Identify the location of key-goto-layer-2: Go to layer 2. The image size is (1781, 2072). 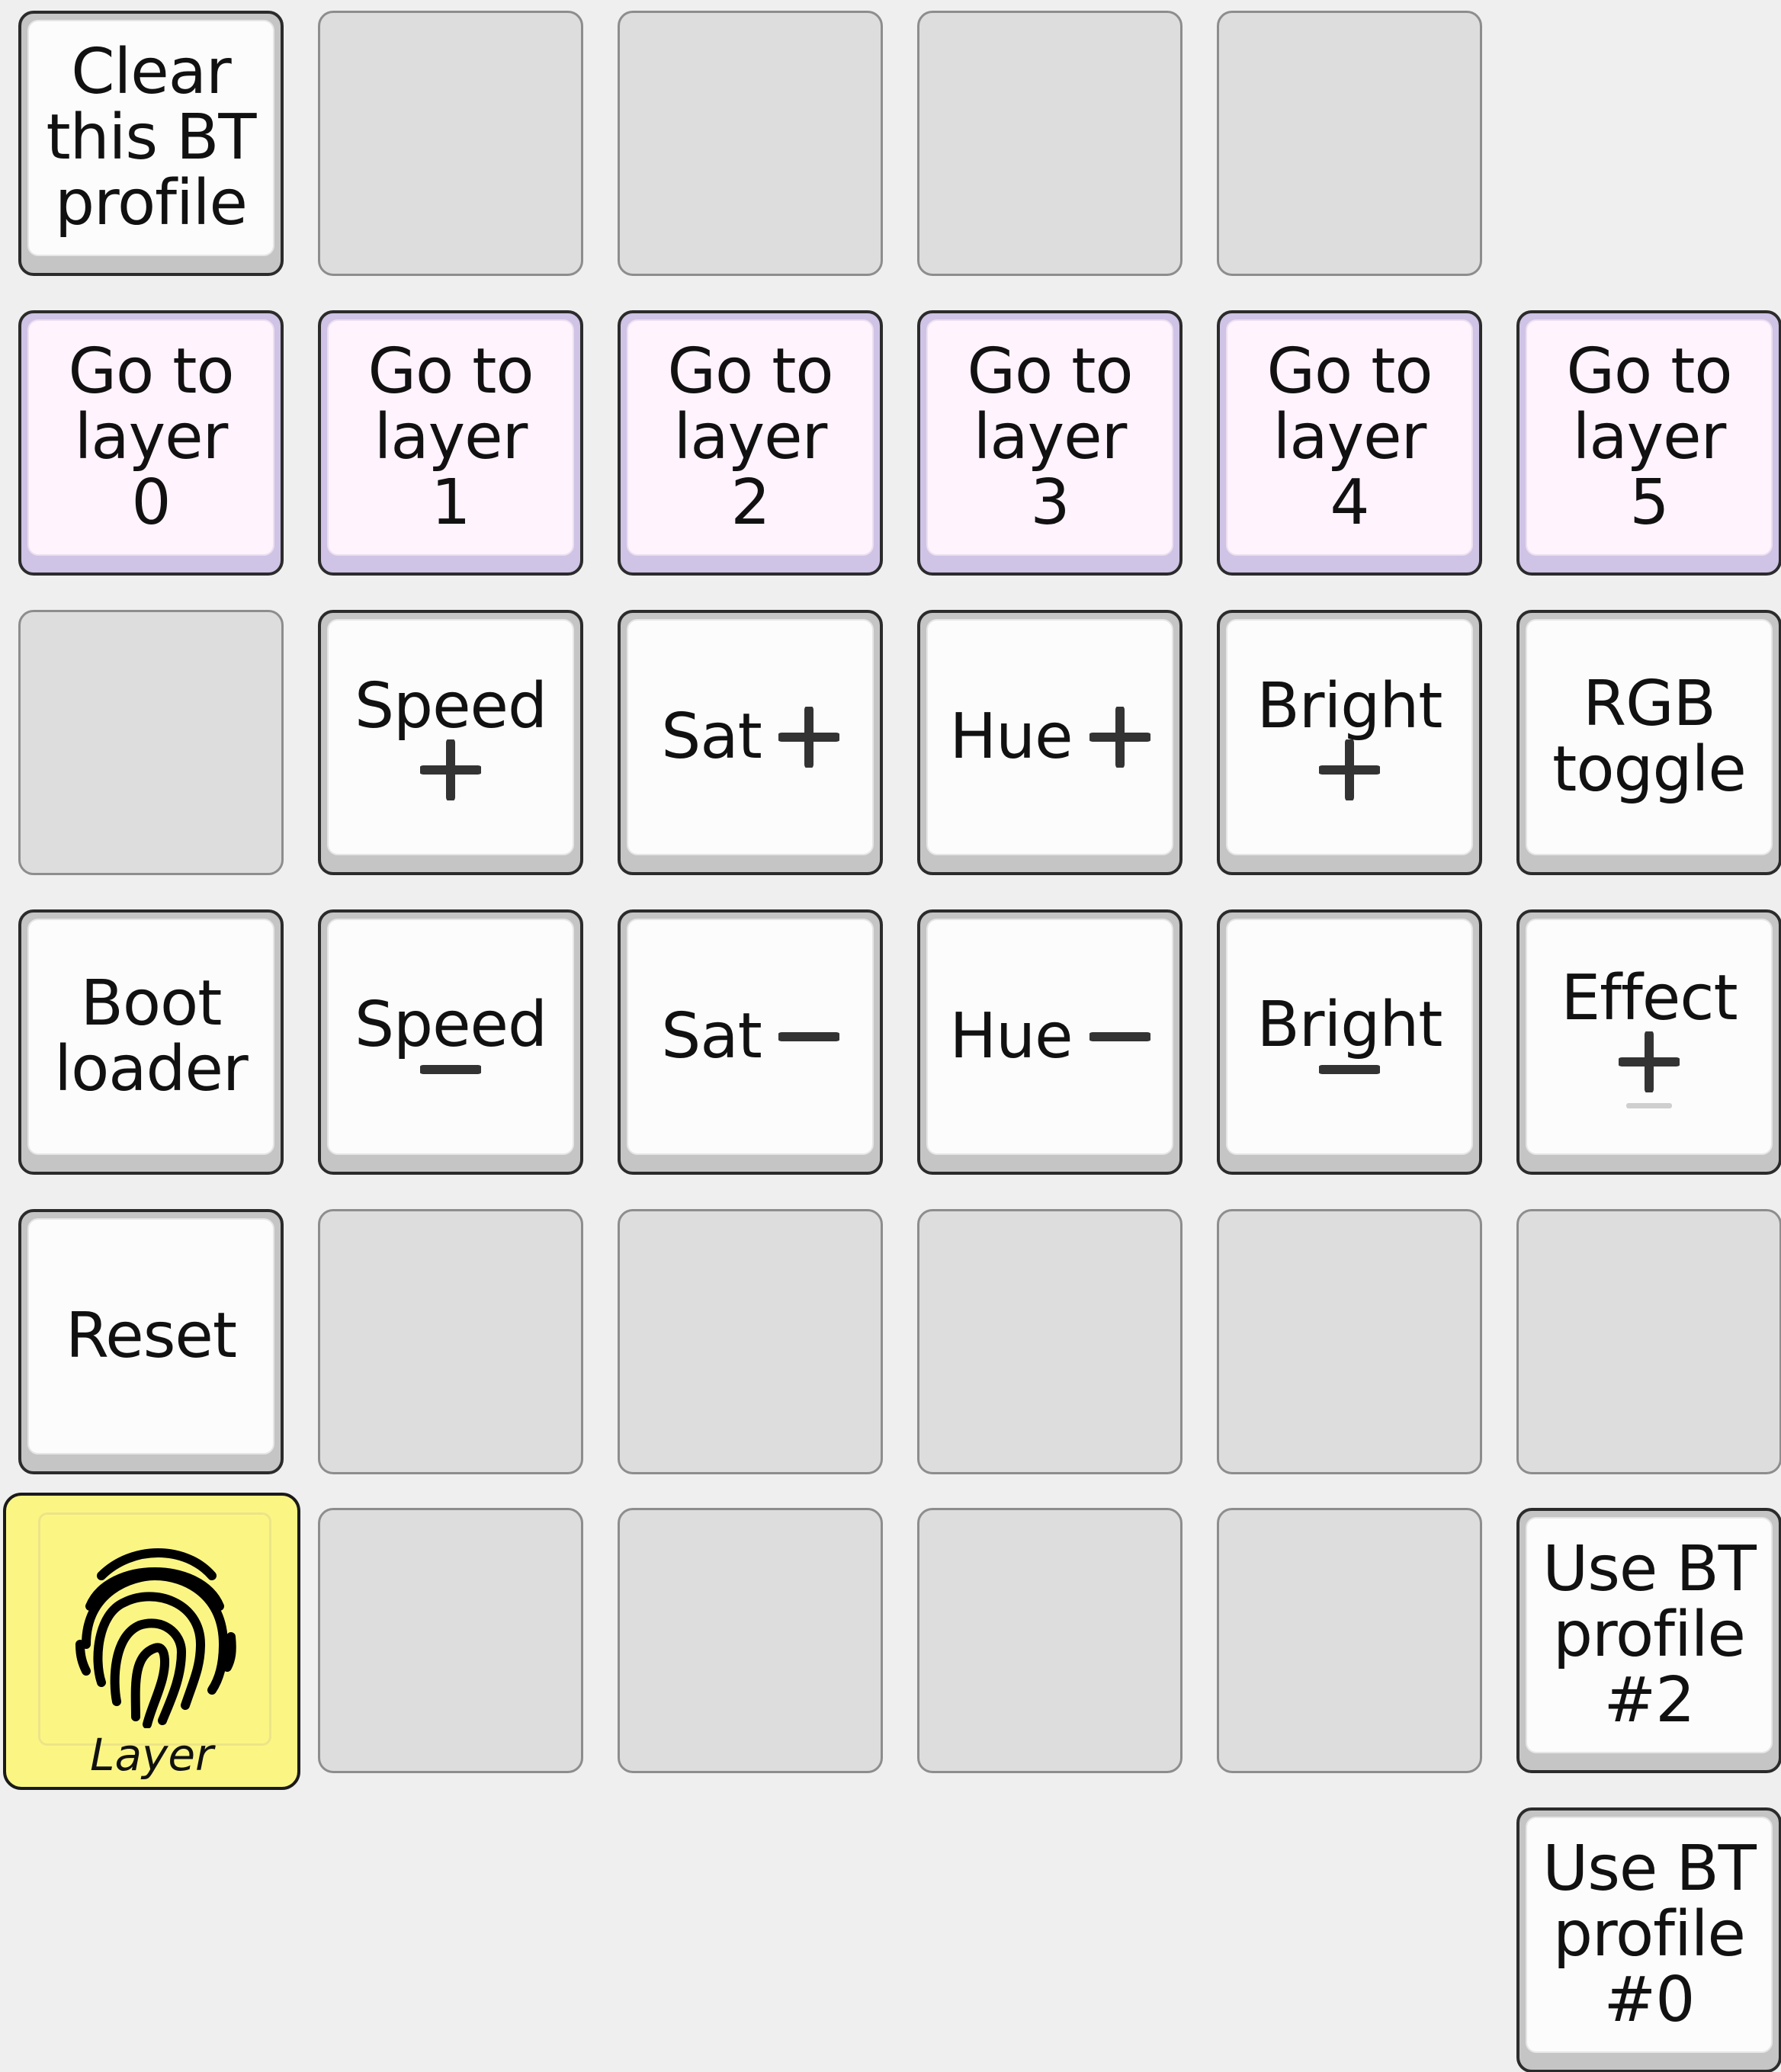
(750, 443).